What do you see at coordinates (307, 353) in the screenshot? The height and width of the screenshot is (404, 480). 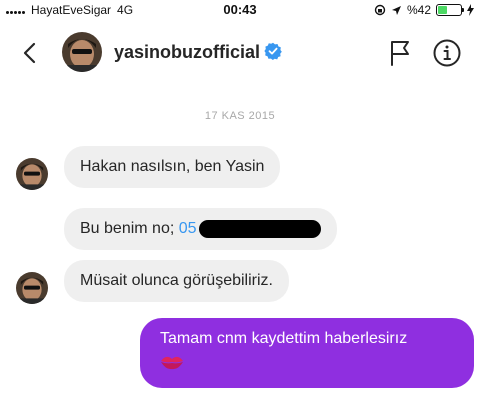 I see `message-bubble-outgoing: Tamam cnm kaydettim haberlesirız` at bounding box center [307, 353].